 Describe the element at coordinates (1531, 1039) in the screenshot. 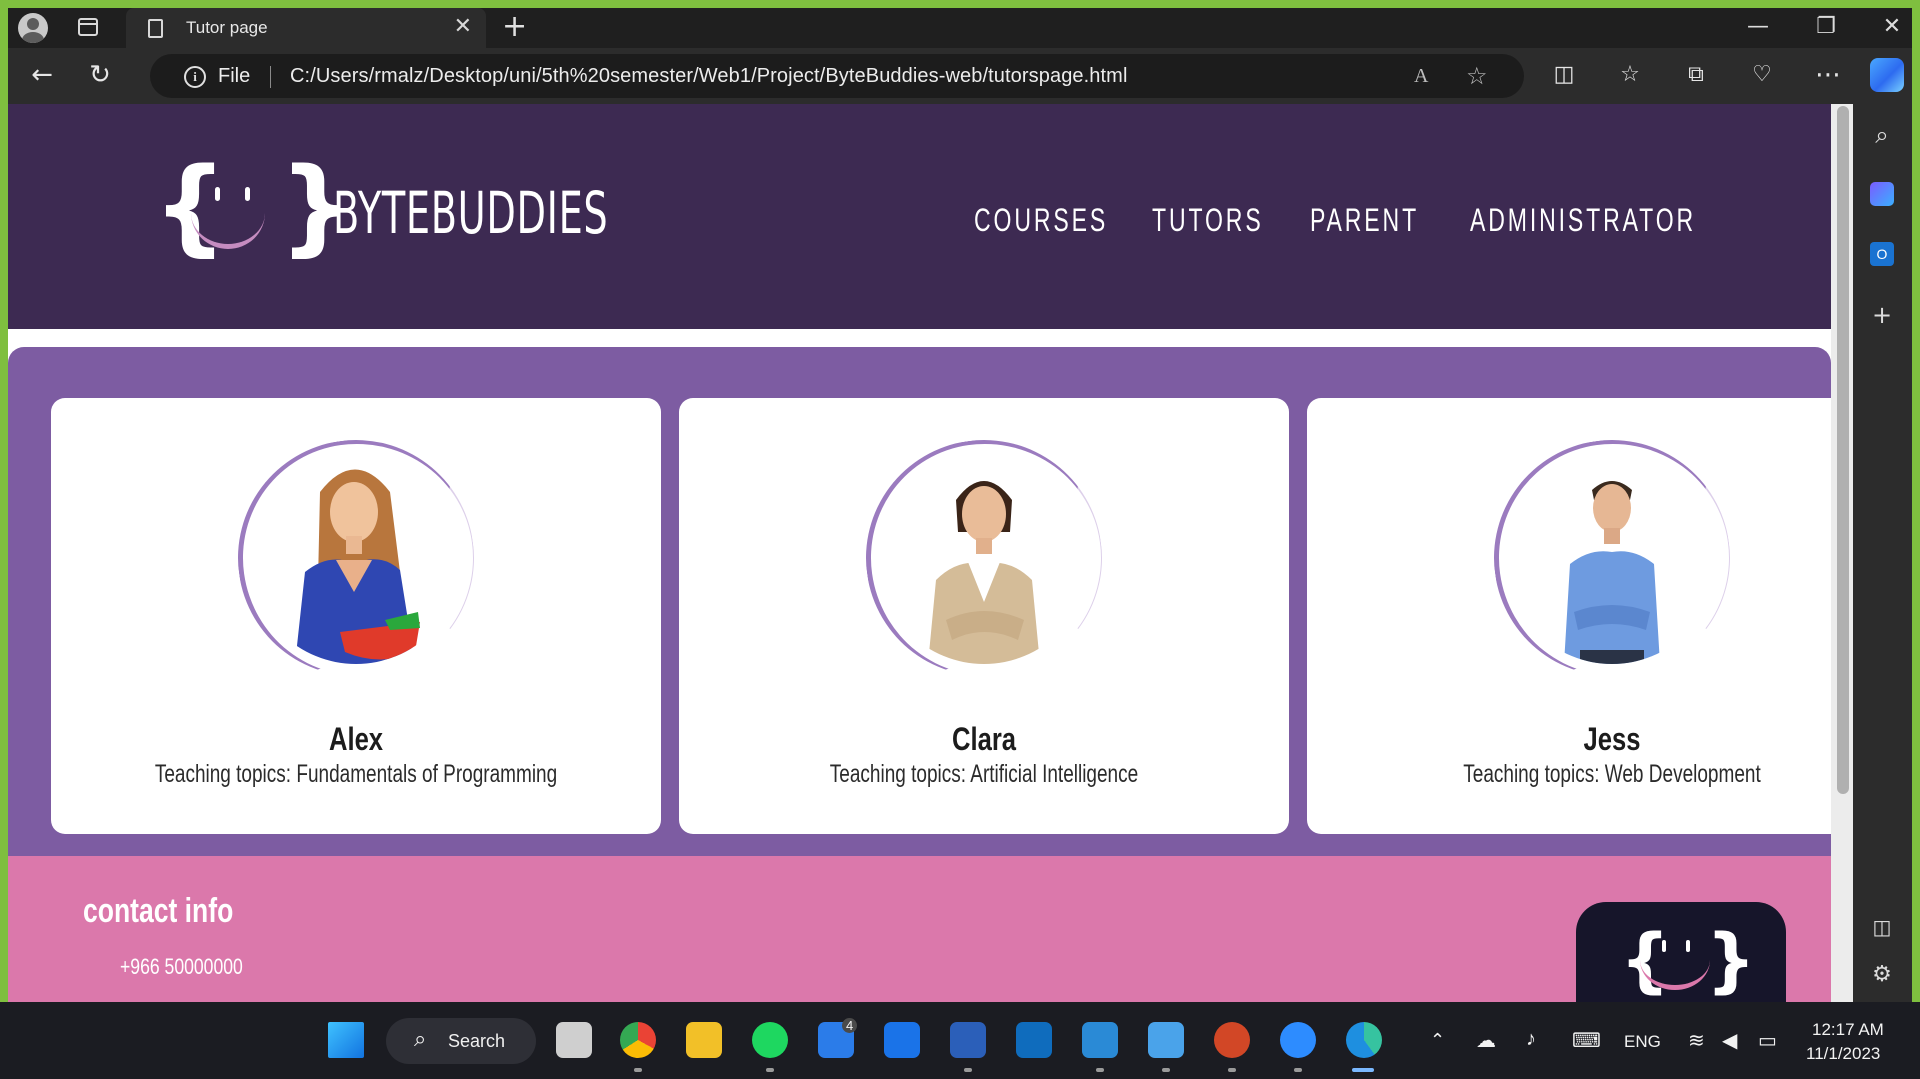

I see `microphone-icon: ♪` at that location.